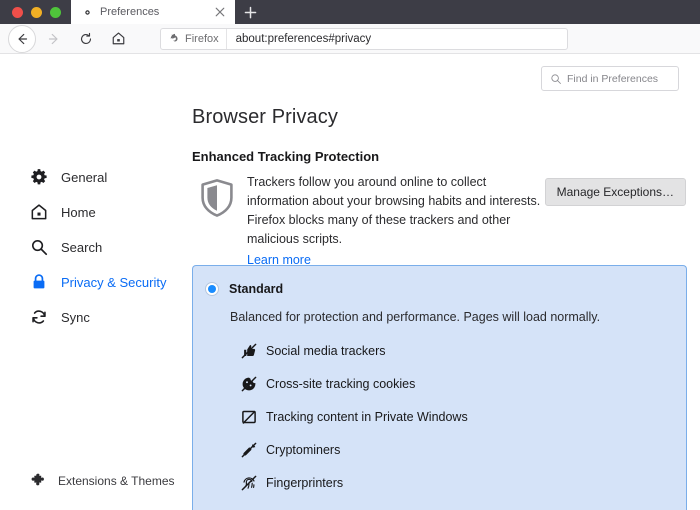 This screenshot has height=510, width=700. Describe the element at coordinates (202, 39) in the screenshot. I see `identity-chip-label: Firefox` at that location.